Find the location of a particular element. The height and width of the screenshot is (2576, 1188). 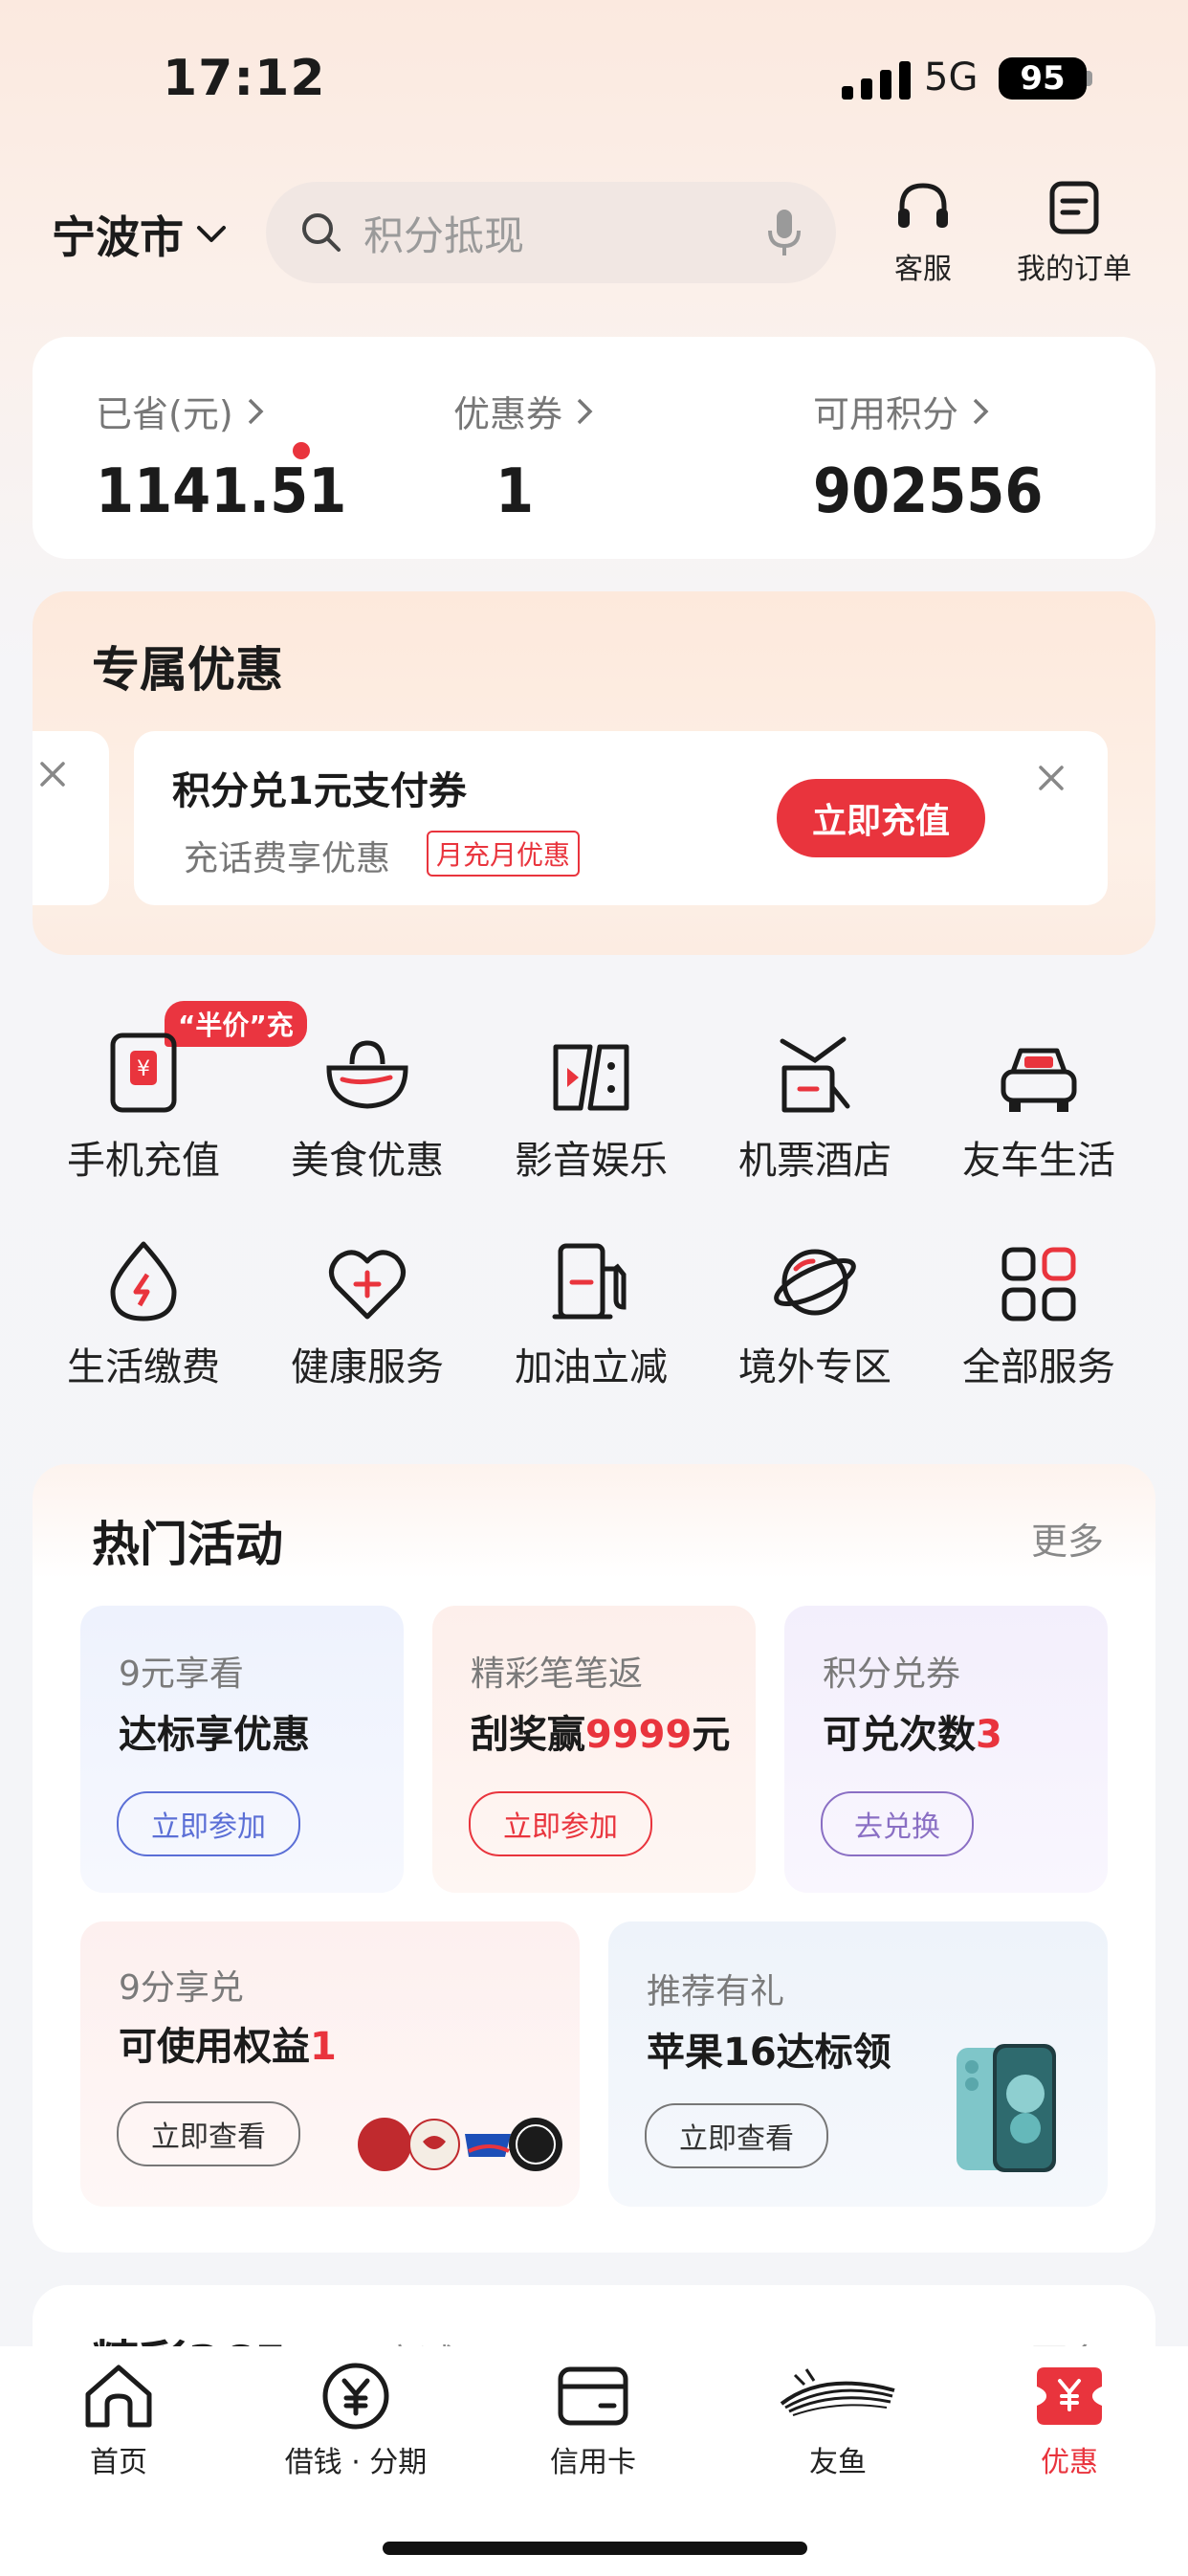

service-label: 机票酒店 is located at coordinates (814, 1161).